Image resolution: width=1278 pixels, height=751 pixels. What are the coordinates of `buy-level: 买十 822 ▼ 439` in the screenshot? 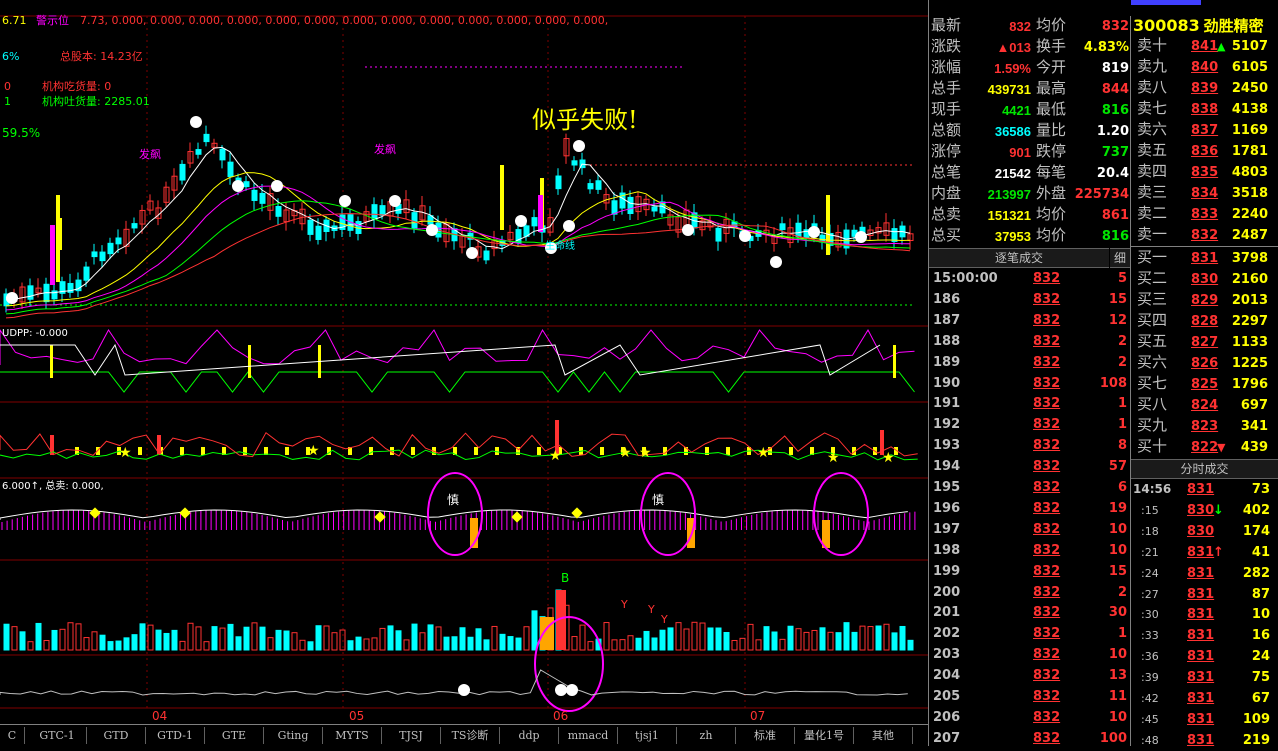 It's located at (1204, 447).